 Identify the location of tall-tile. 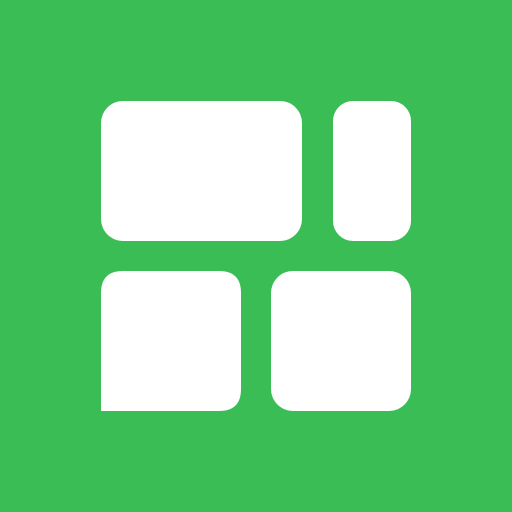
(372, 171).